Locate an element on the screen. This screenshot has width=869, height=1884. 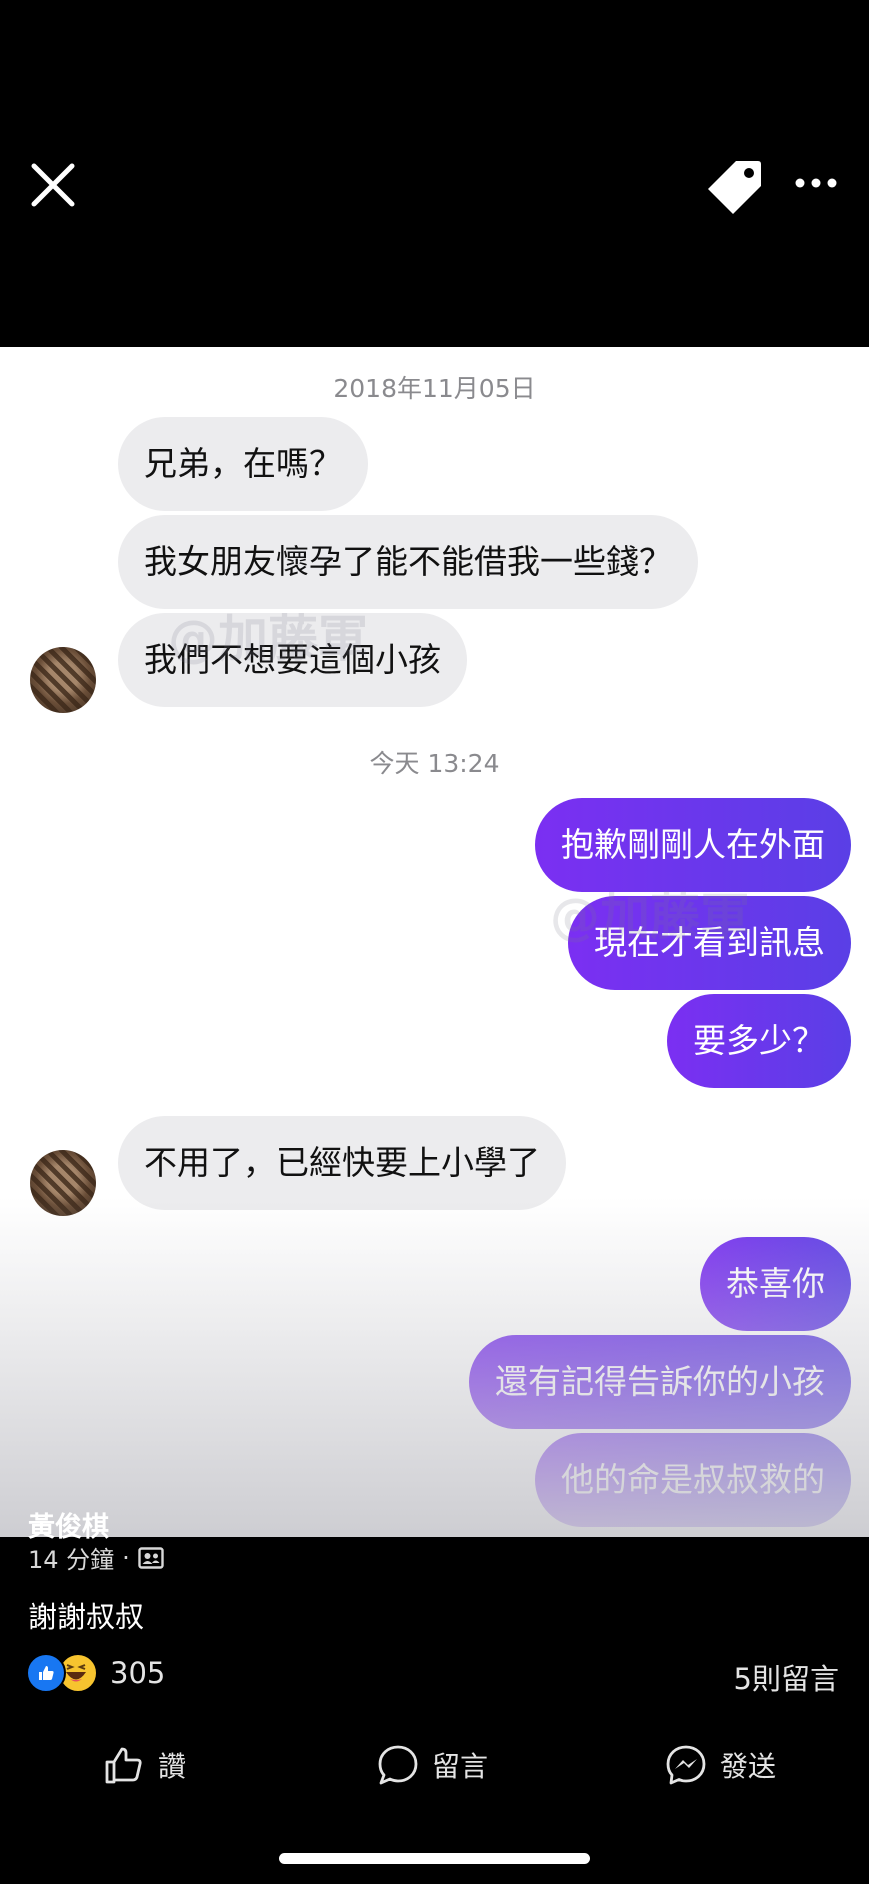
post-meta: 14 分鐘 · is located at coordinates (96, 1557).